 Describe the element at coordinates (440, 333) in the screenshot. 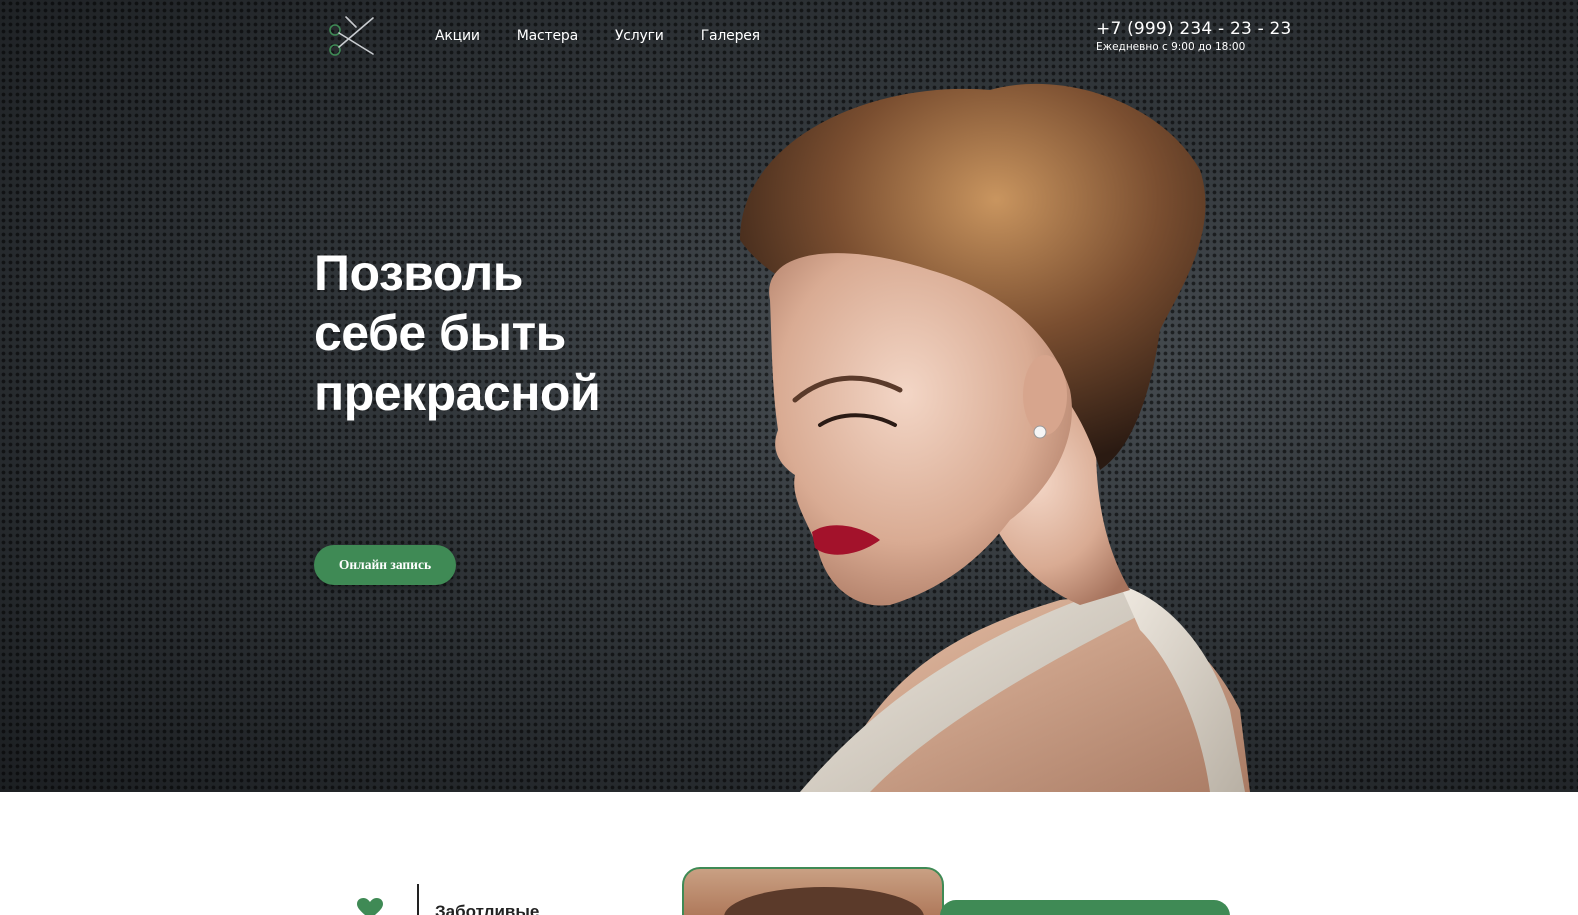

I see `headline-line: себе быть` at that location.